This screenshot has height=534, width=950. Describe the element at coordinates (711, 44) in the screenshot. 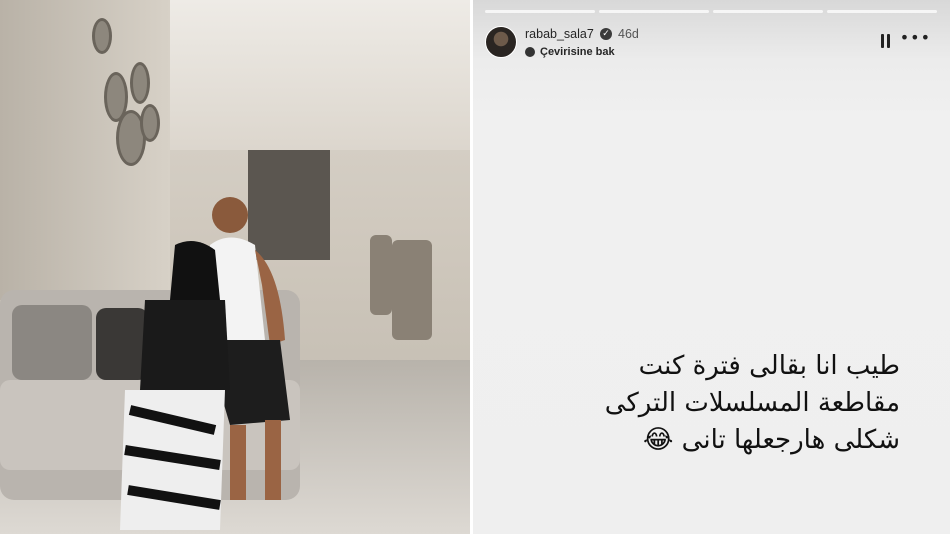

I see `story-header: rabab_sala7 ✓ 46d Çevirisine bak •••` at that location.